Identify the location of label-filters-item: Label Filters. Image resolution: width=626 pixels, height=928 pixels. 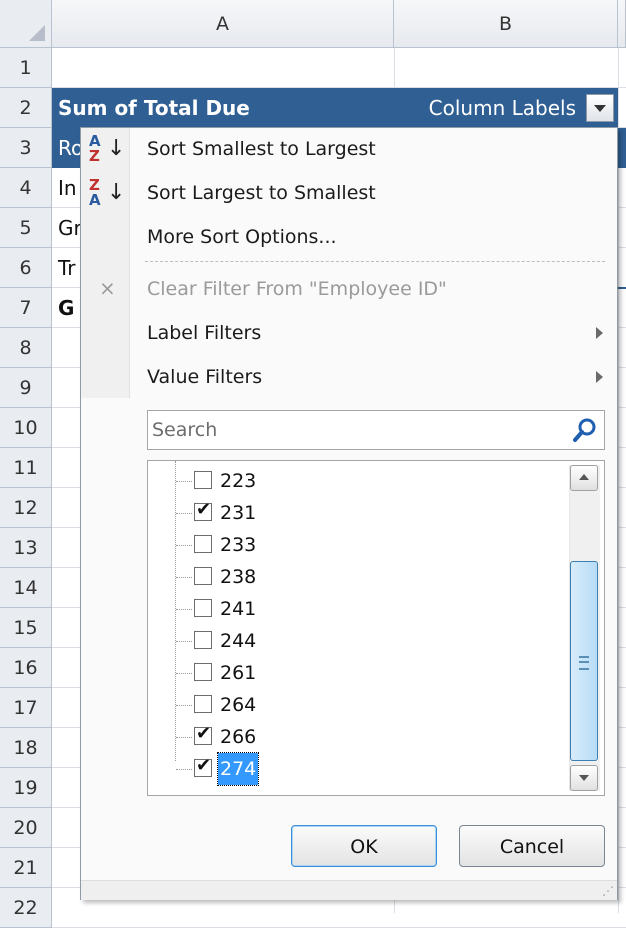
(204, 333).